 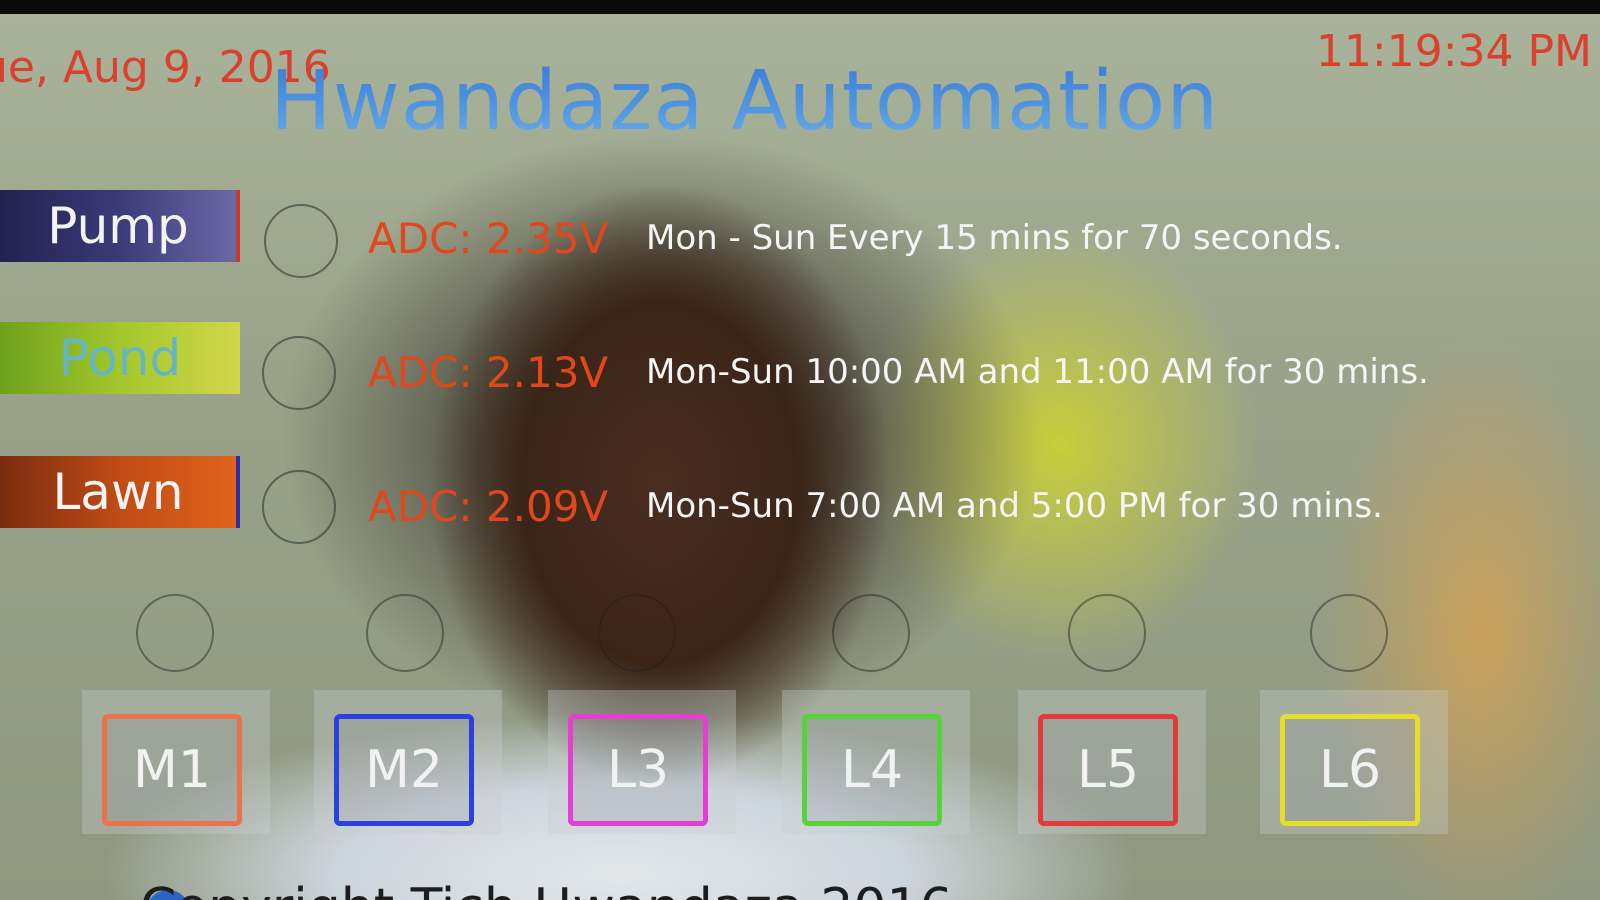 I want to click on m1-status-indicator, so click(x=175, y=633).